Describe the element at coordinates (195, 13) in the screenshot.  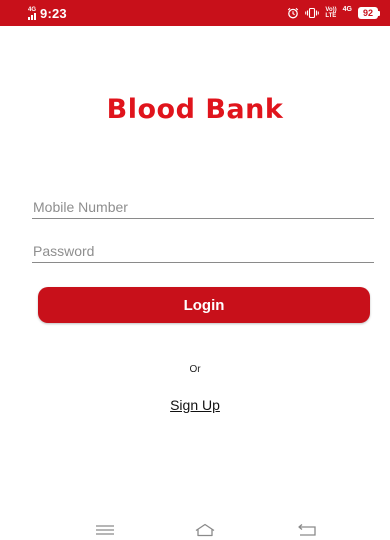
I see `status-bar: 4G 9:23 Vo)) LTE 4G 92` at that location.